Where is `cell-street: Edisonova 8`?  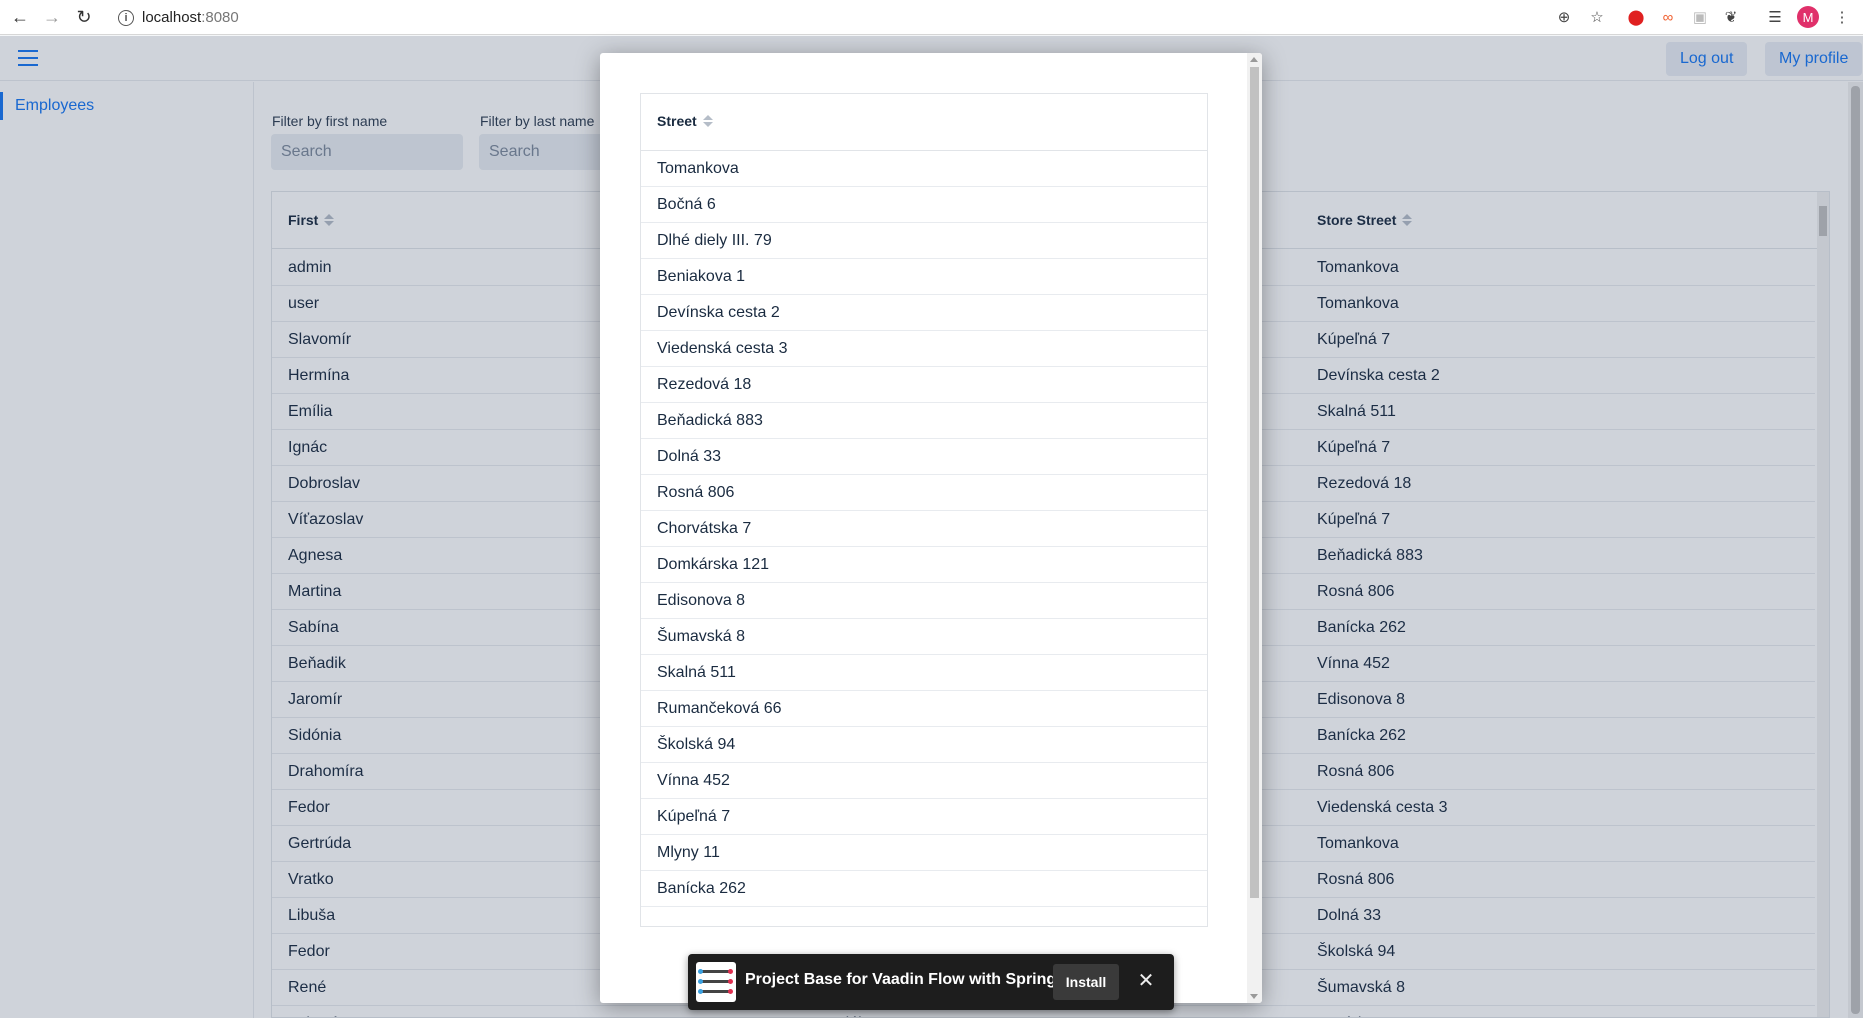
cell-street: Edisonova 8 is located at coordinates (701, 600).